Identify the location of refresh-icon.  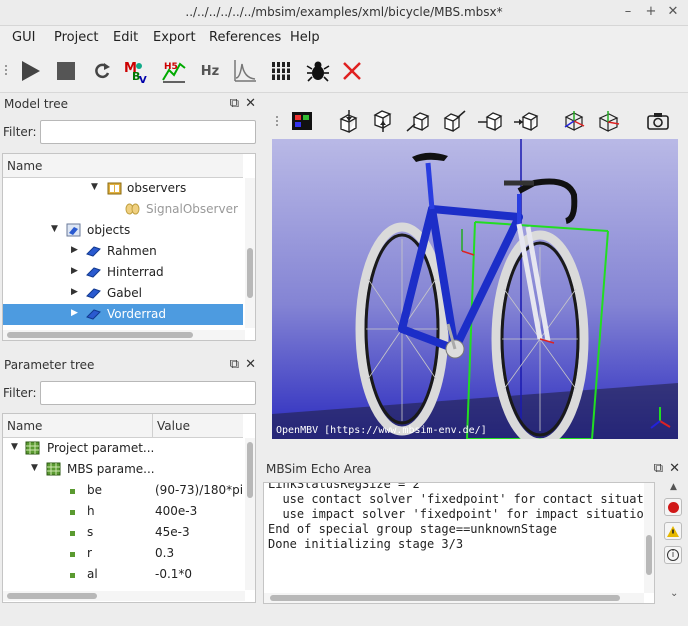
(102, 71).